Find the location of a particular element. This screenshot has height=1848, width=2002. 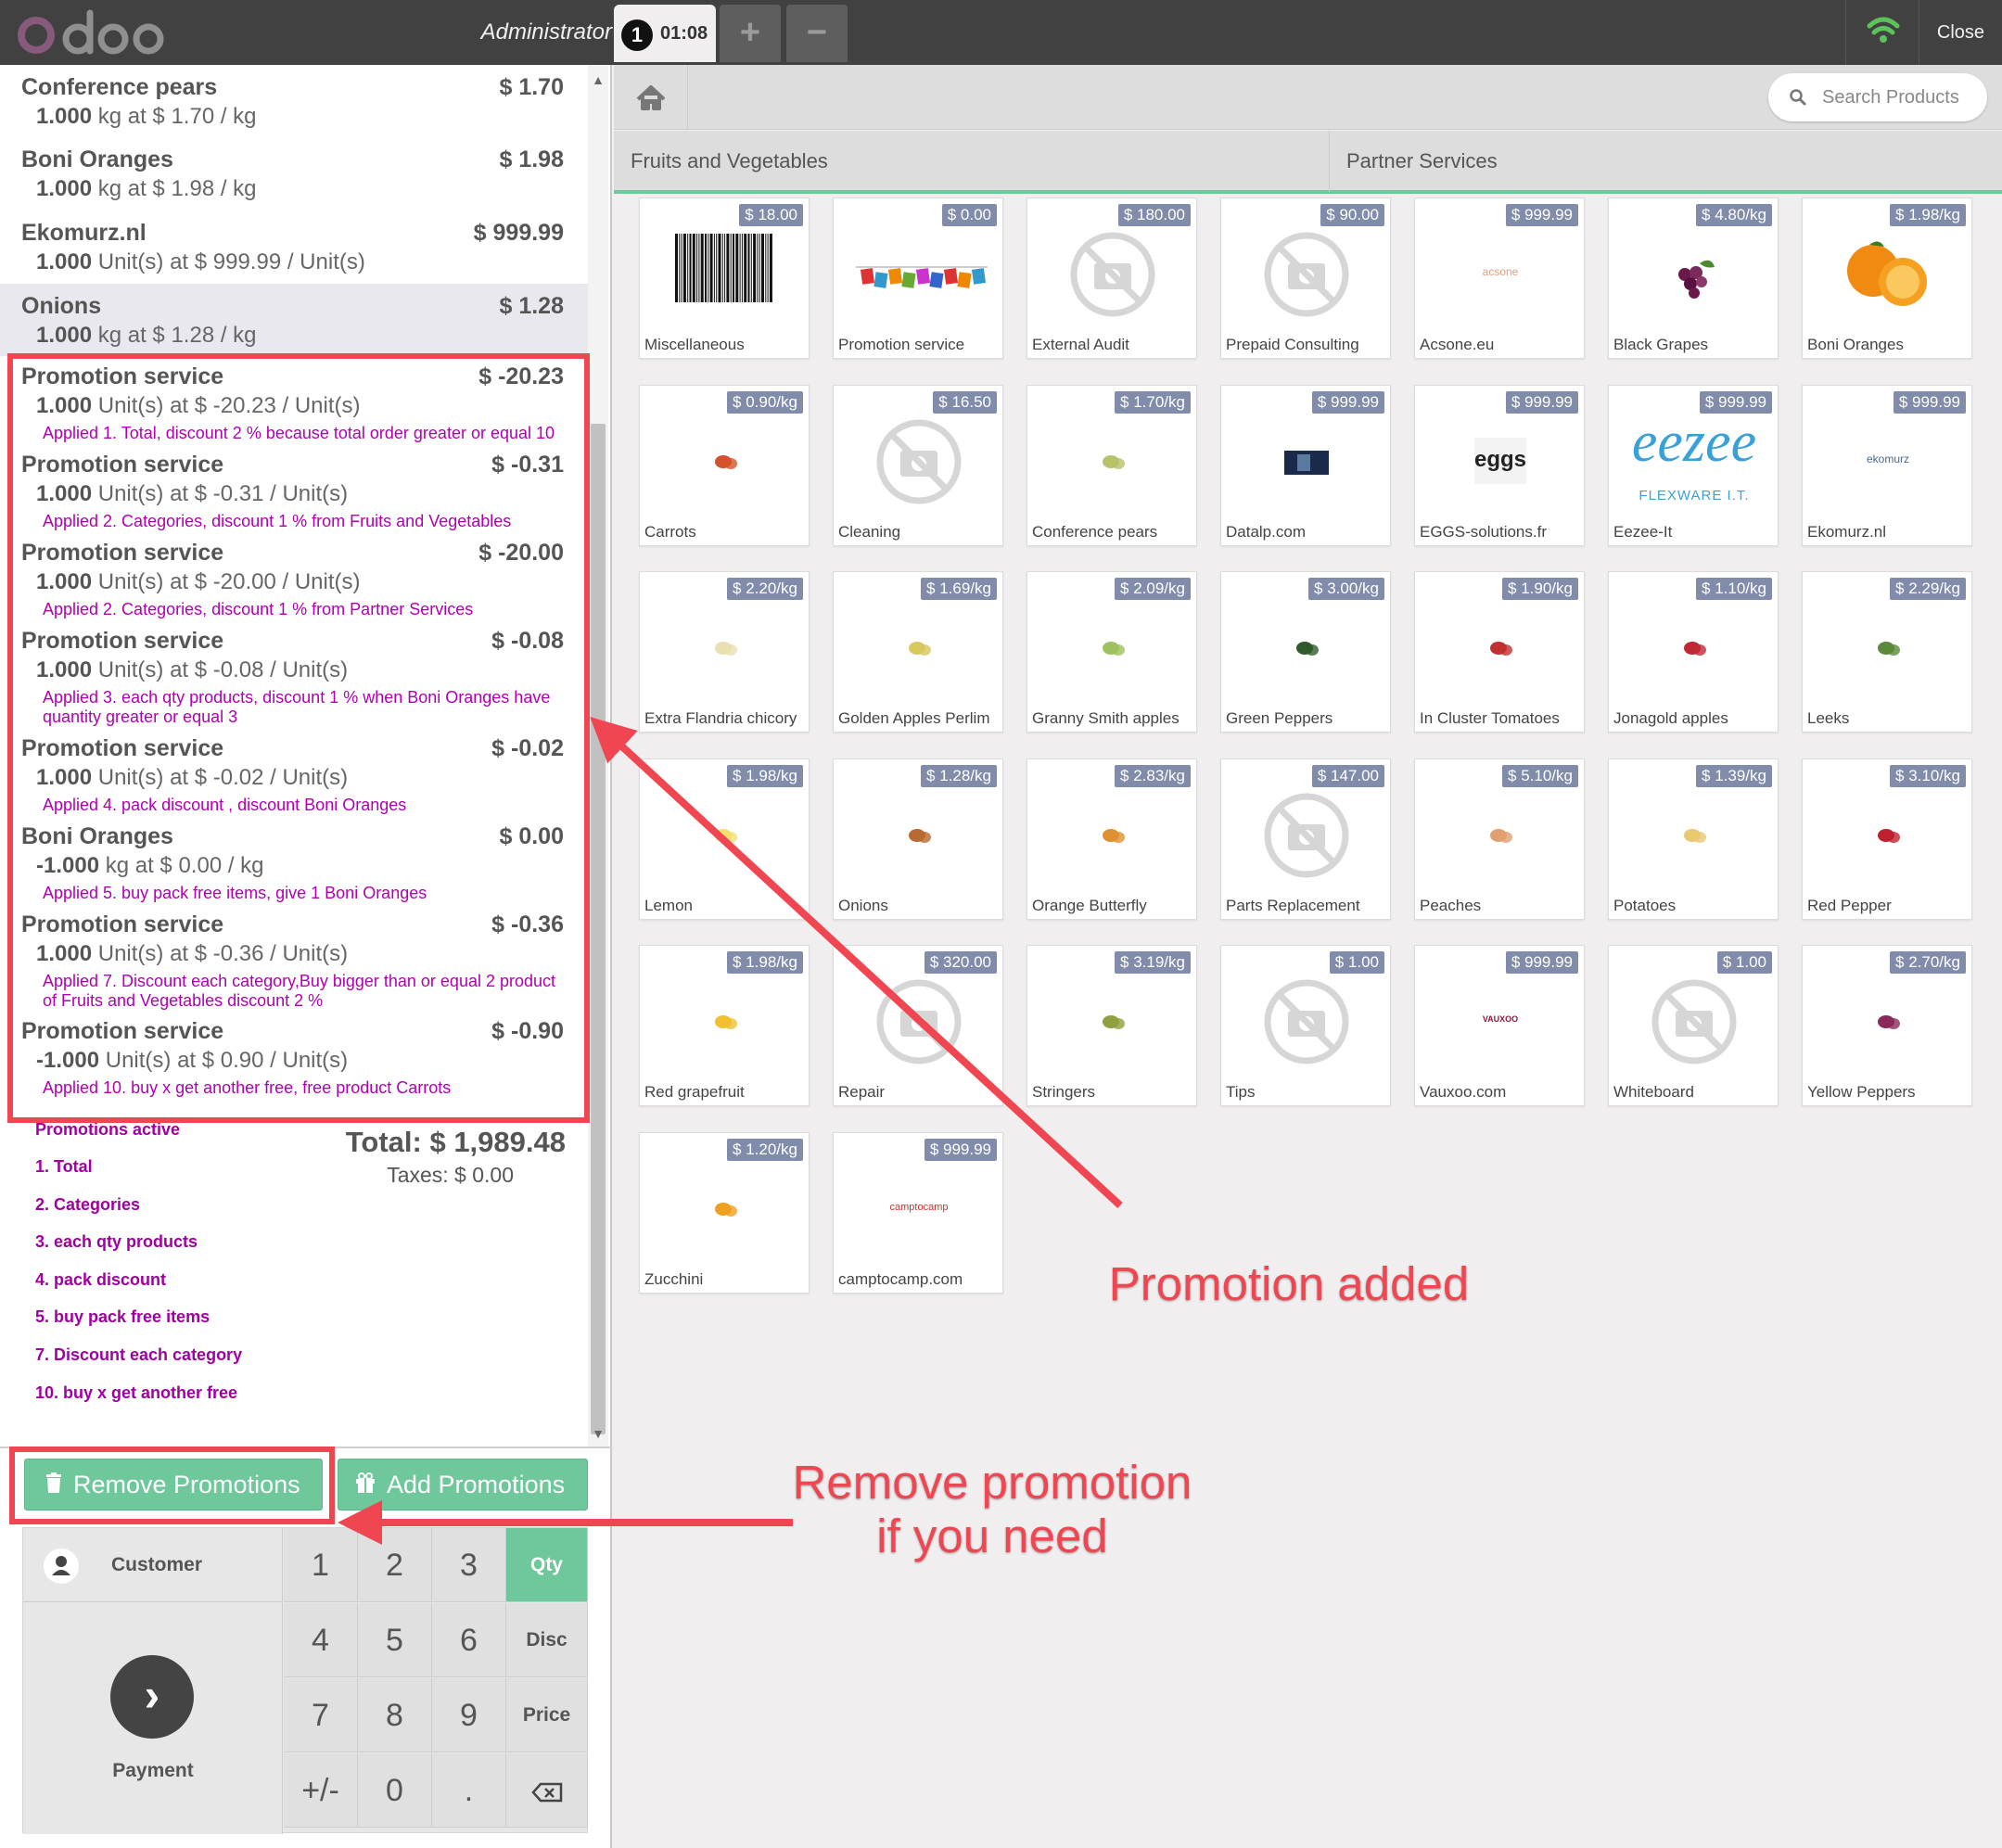

product-name: EGGS-solutions.fr is located at coordinates (1483, 531).